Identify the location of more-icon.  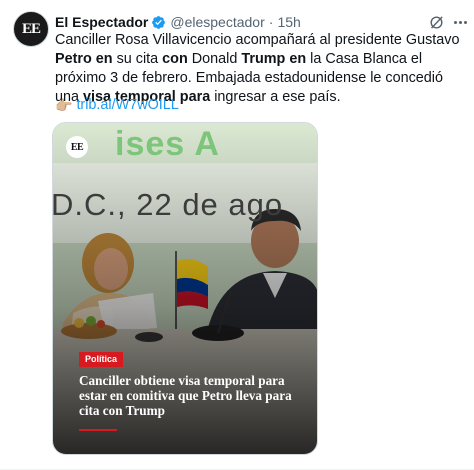
(460, 22).